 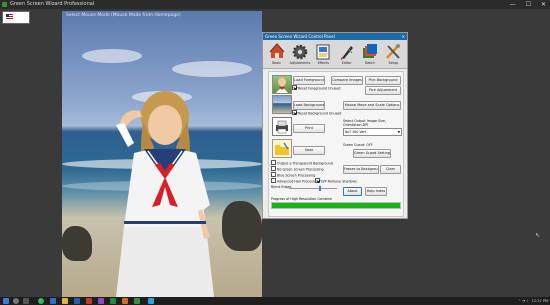 I want to click on freeze-to-background-button: Freeze to Background, so click(x=361, y=169).